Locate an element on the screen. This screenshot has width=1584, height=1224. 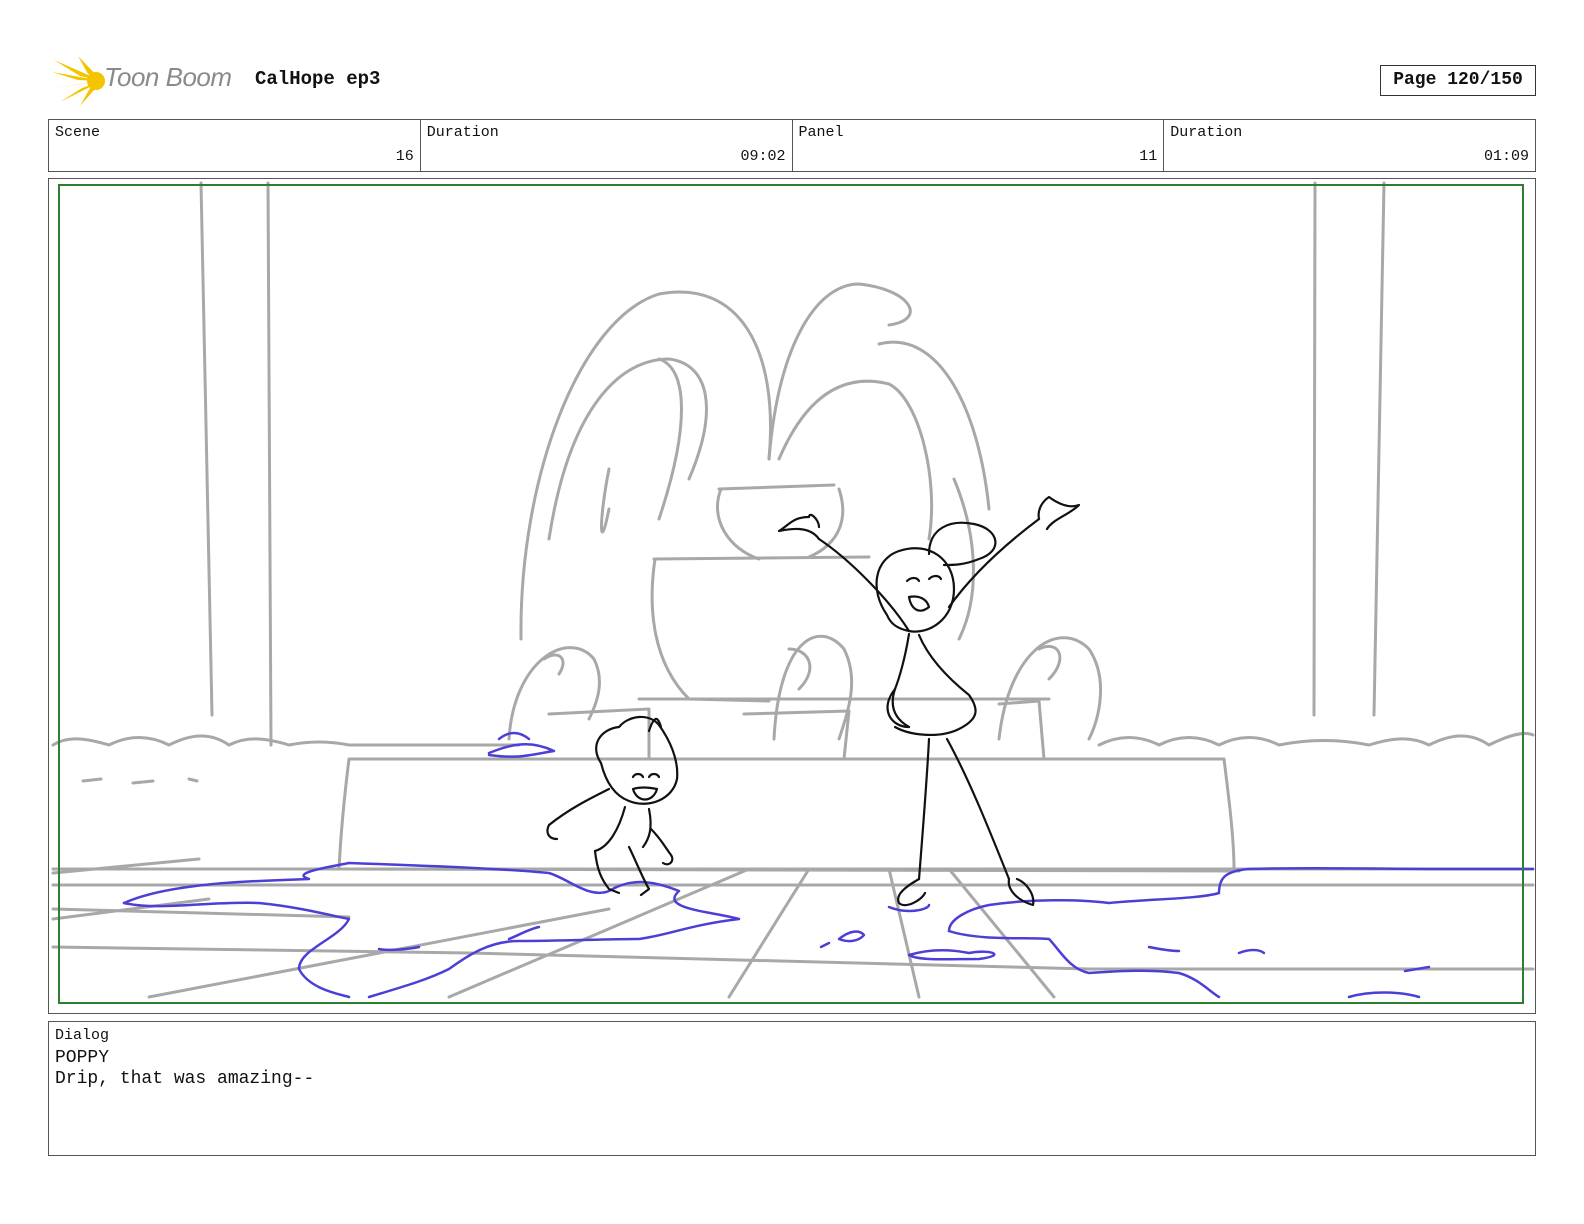
poppy-head is located at coordinates (915, 590).